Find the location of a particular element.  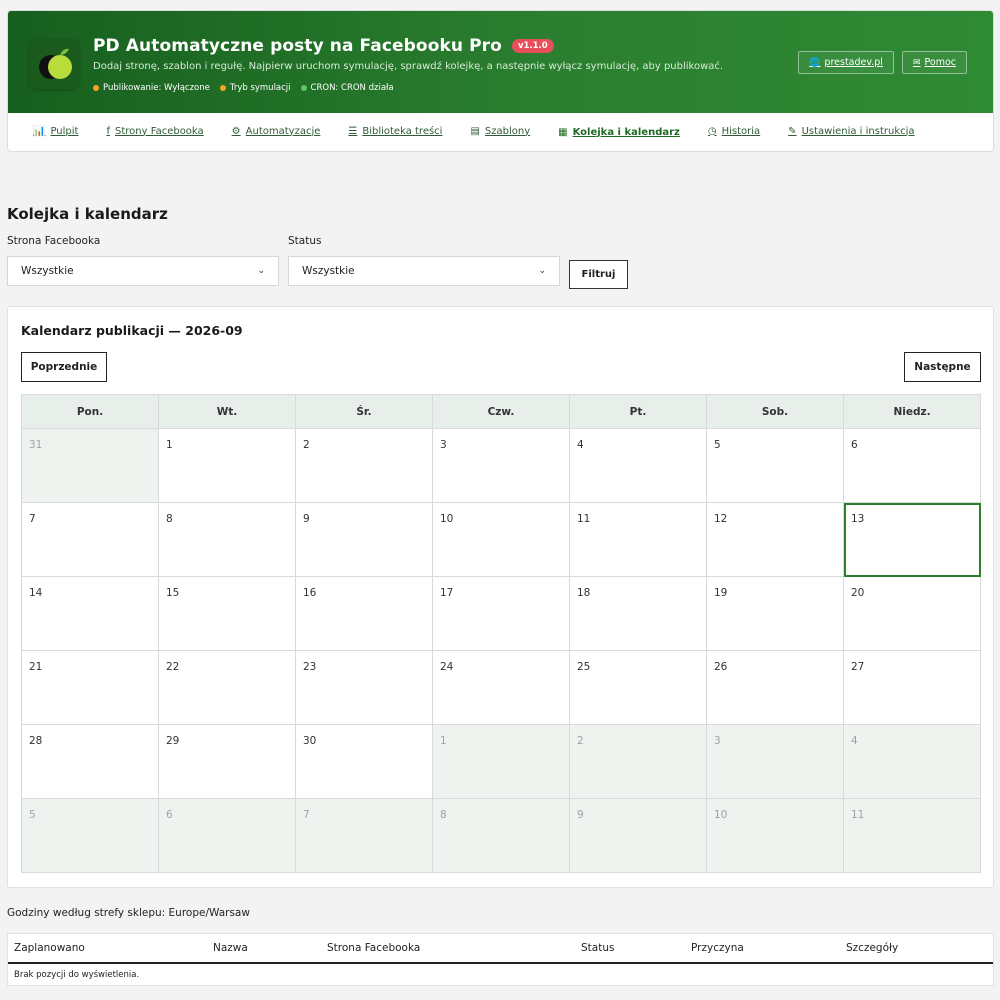

status-item: Tryb symulacji is located at coordinates (255, 88).